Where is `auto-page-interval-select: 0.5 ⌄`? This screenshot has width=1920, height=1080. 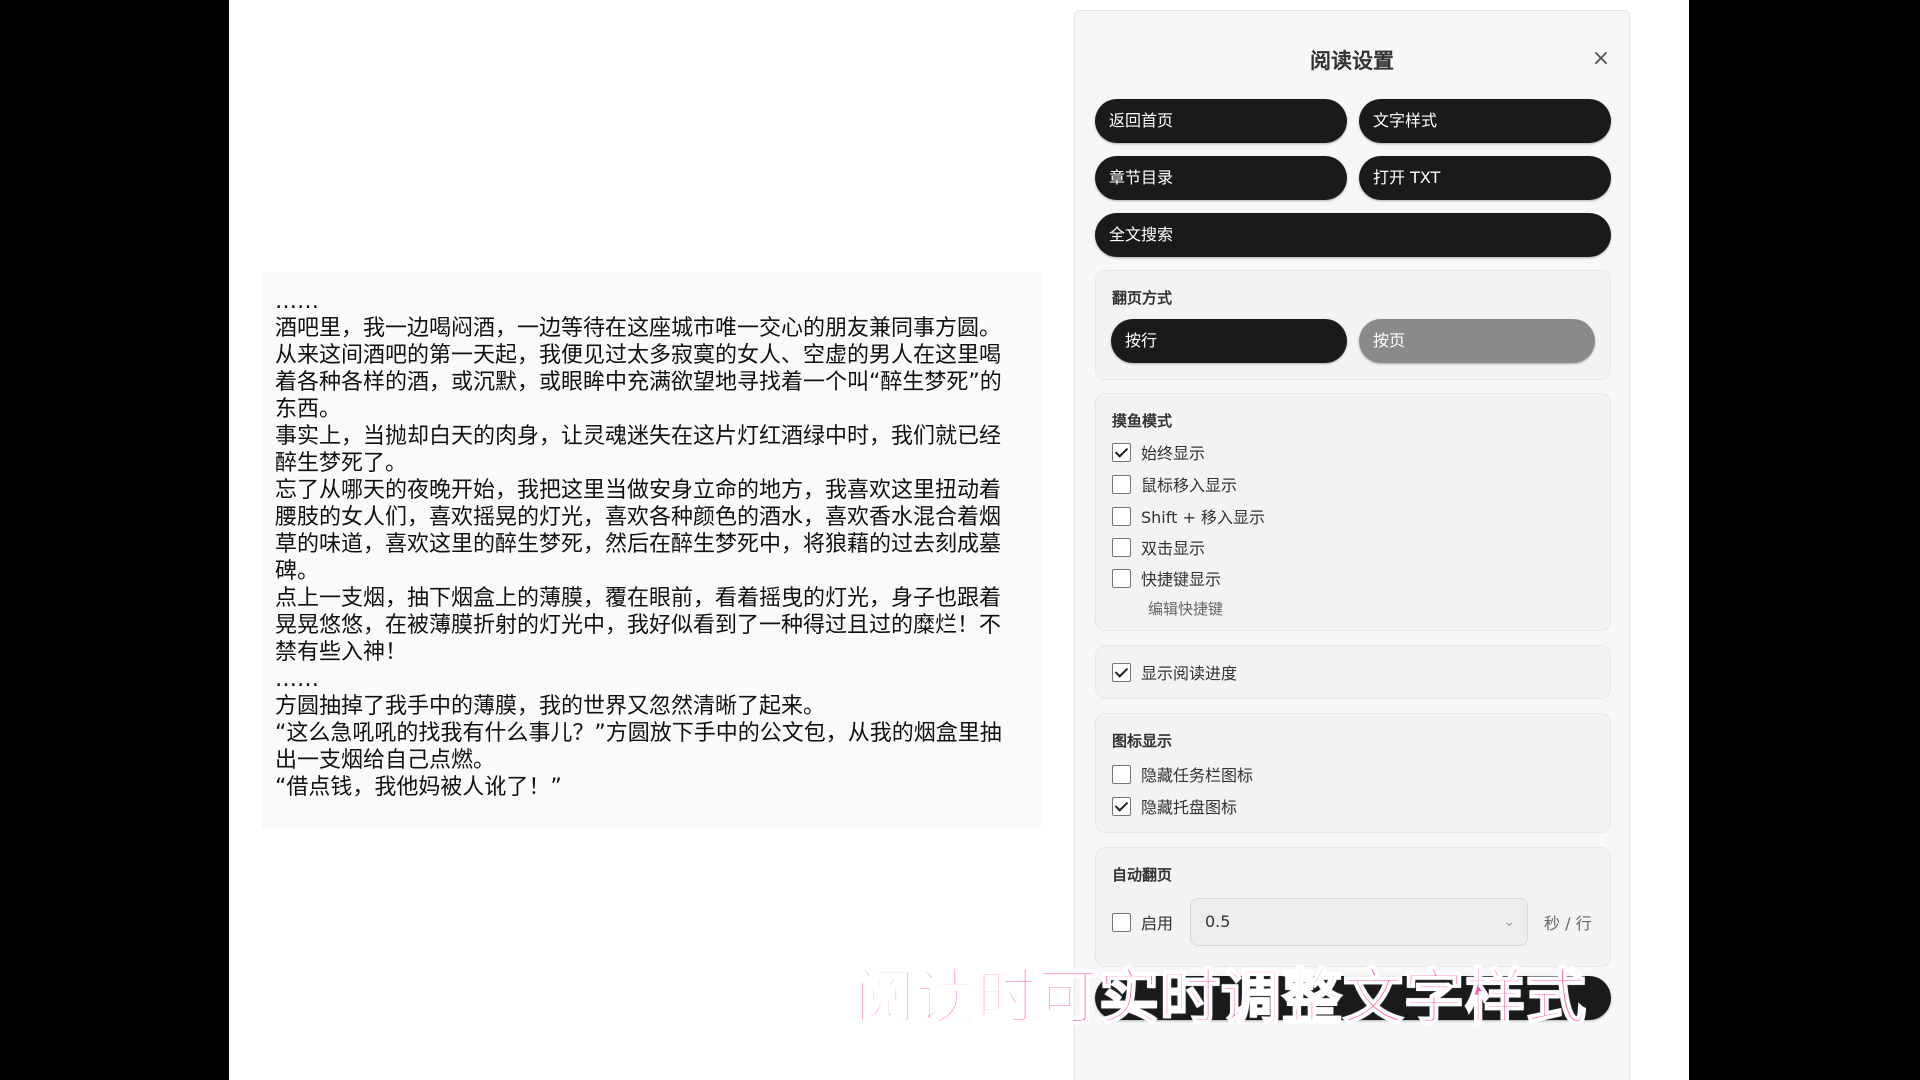
auto-page-interval-select: 0.5 ⌄ is located at coordinates (1359, 922).